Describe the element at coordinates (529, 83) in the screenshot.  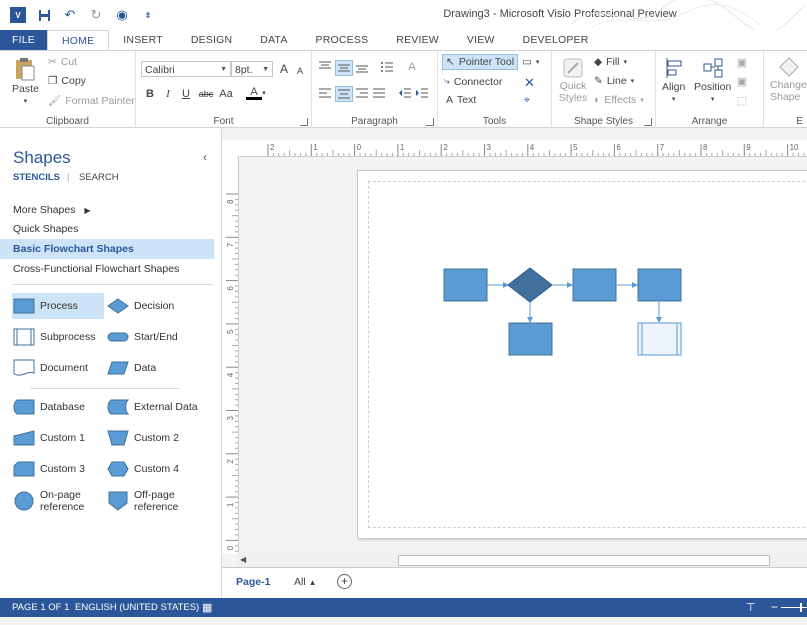
I see `close-tool-icon: ✕` at that location.